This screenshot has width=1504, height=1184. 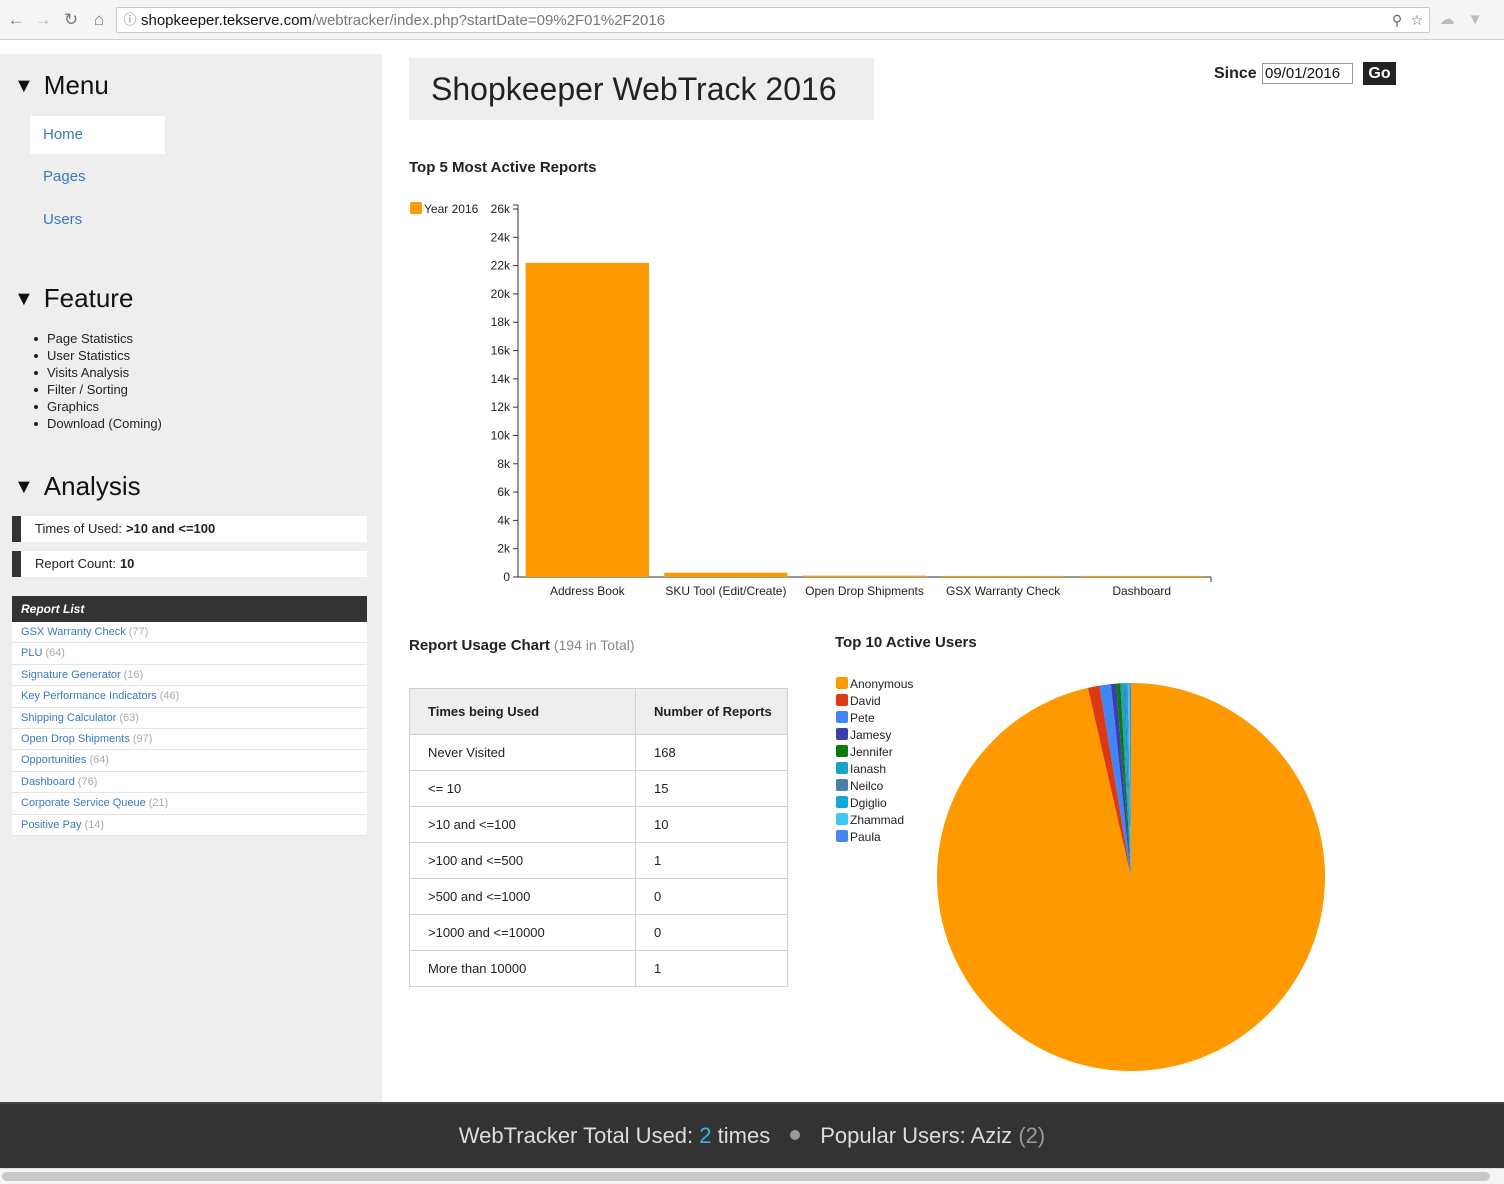 I want to click on x-tick-label: Open Drop Shipments, so click(x=864, y=591).